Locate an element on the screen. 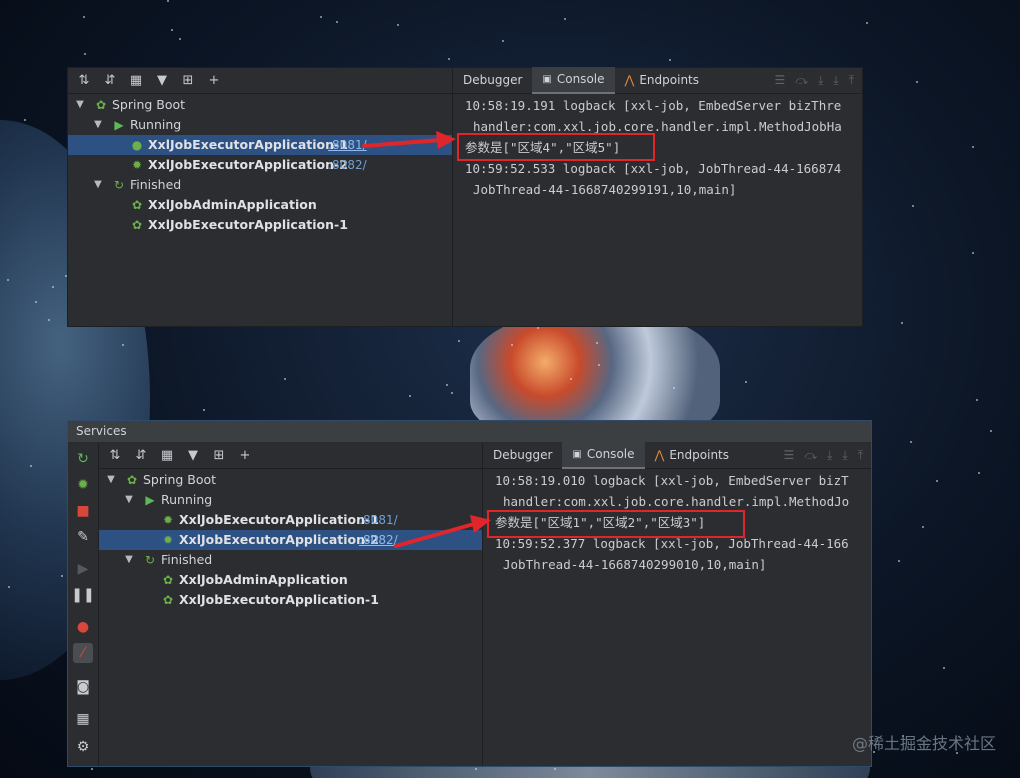 The width and height of the screenshot is (1020, 778). tree-node-executor-2: ✹ XxlJobExecutorApplication-2 :8082/ is located at coordinates (260, 165).